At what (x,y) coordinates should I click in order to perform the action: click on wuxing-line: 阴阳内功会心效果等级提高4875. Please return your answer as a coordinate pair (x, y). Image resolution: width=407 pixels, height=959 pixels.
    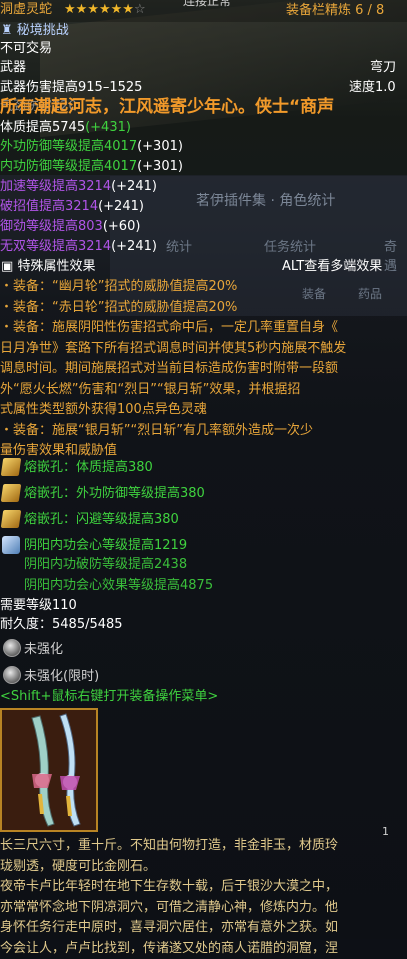
    Looking at the image, I should click on (118, 586).